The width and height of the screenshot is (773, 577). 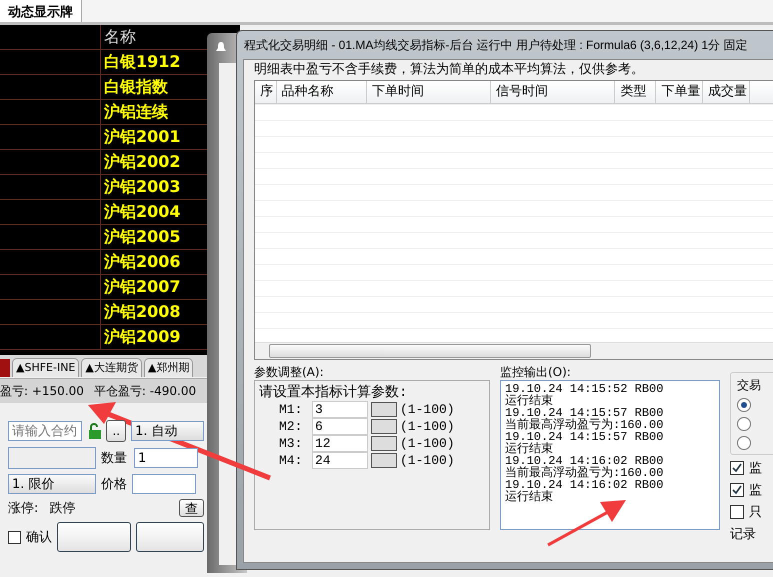 What do you see at coordinates (289, 372) in the screenshot?
I see `params-label: 参数调整(A):` at bounding box center [289, 372].